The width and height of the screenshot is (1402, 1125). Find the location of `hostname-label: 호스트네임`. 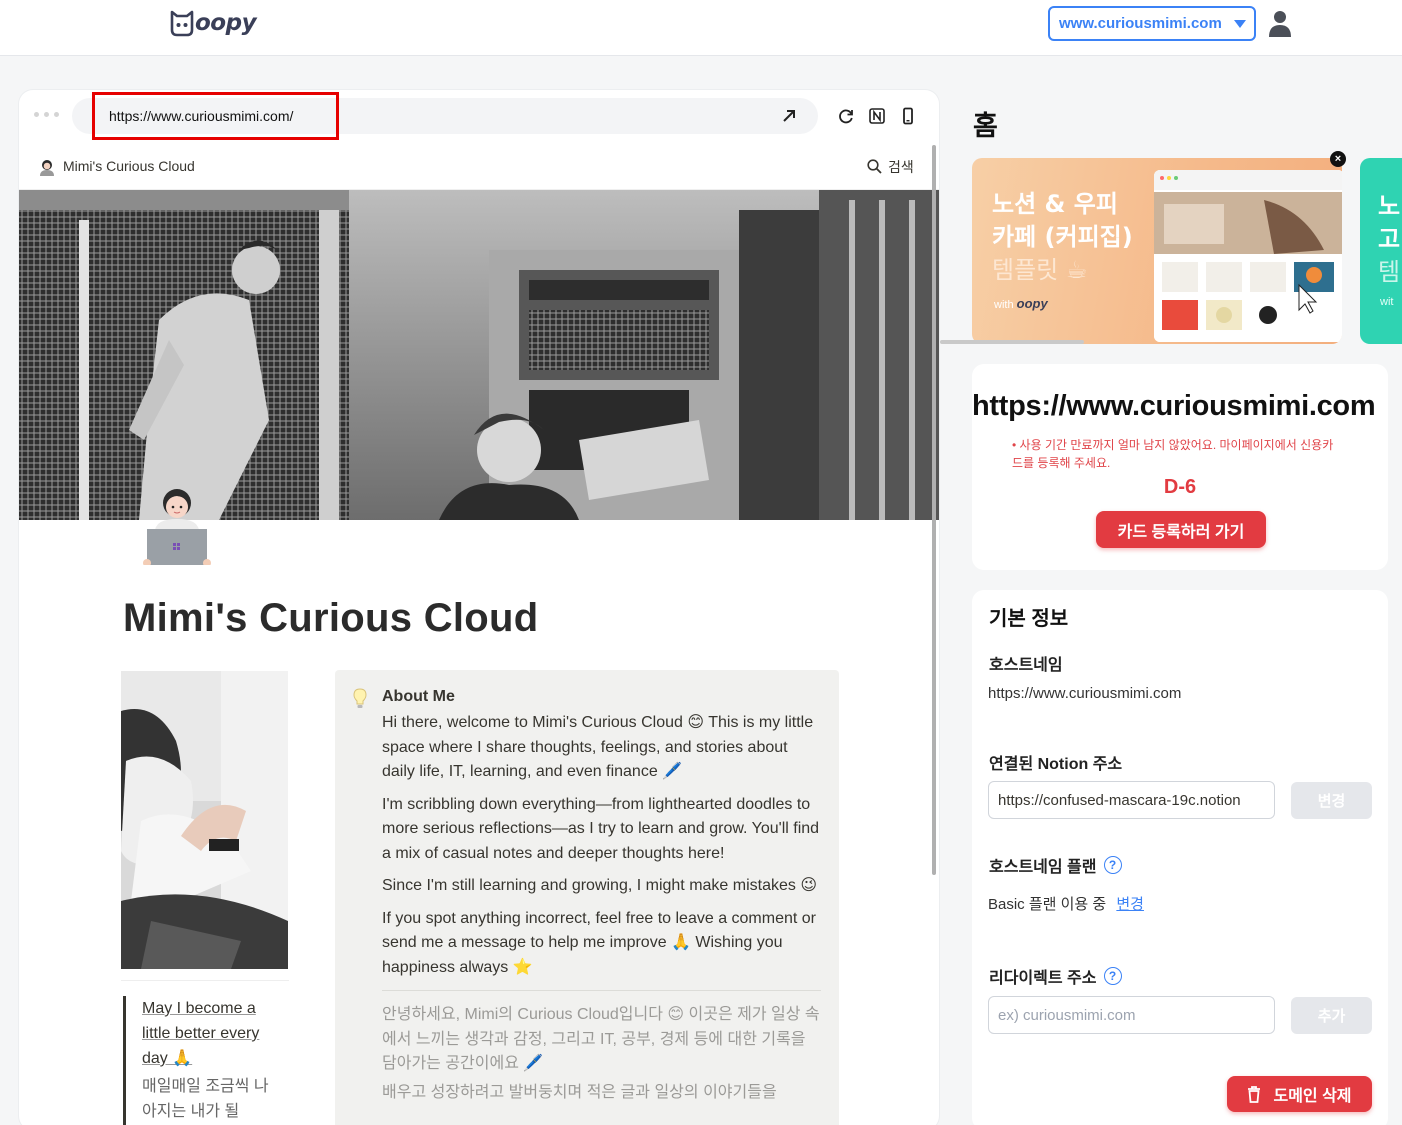

hostname-label: 호스트네임 is located at coordinates (1026, 665).